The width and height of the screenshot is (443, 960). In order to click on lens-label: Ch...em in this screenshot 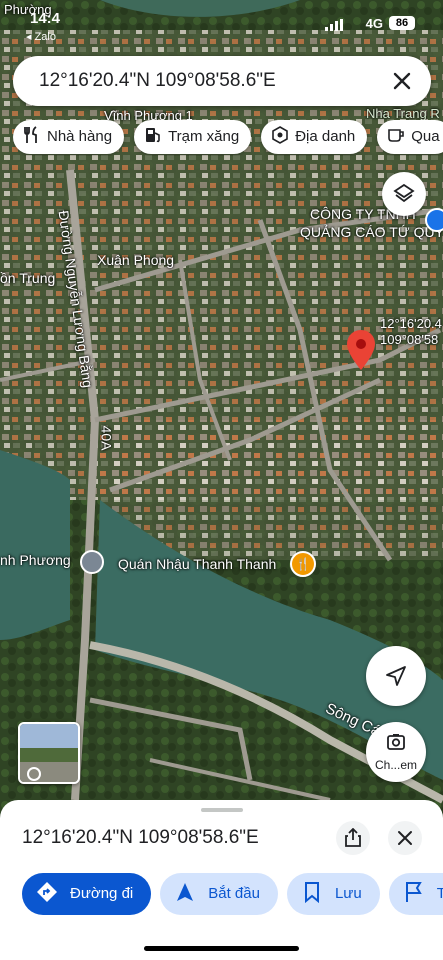, I will do `click(395, 765)`.